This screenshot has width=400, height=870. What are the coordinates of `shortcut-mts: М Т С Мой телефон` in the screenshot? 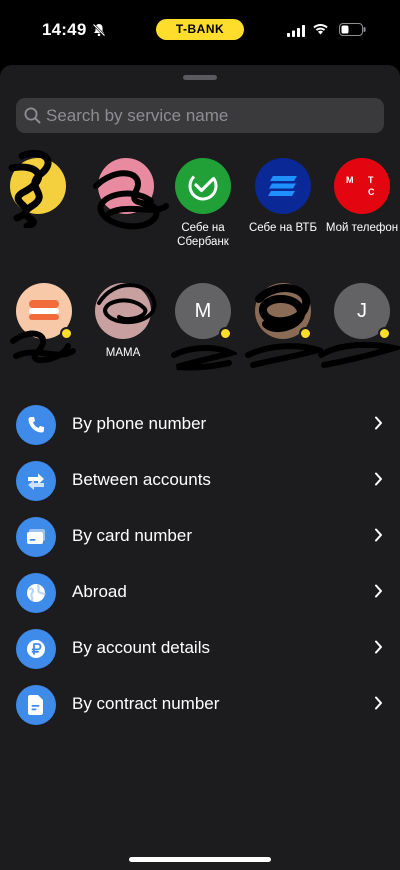 It's located at (361, 196).